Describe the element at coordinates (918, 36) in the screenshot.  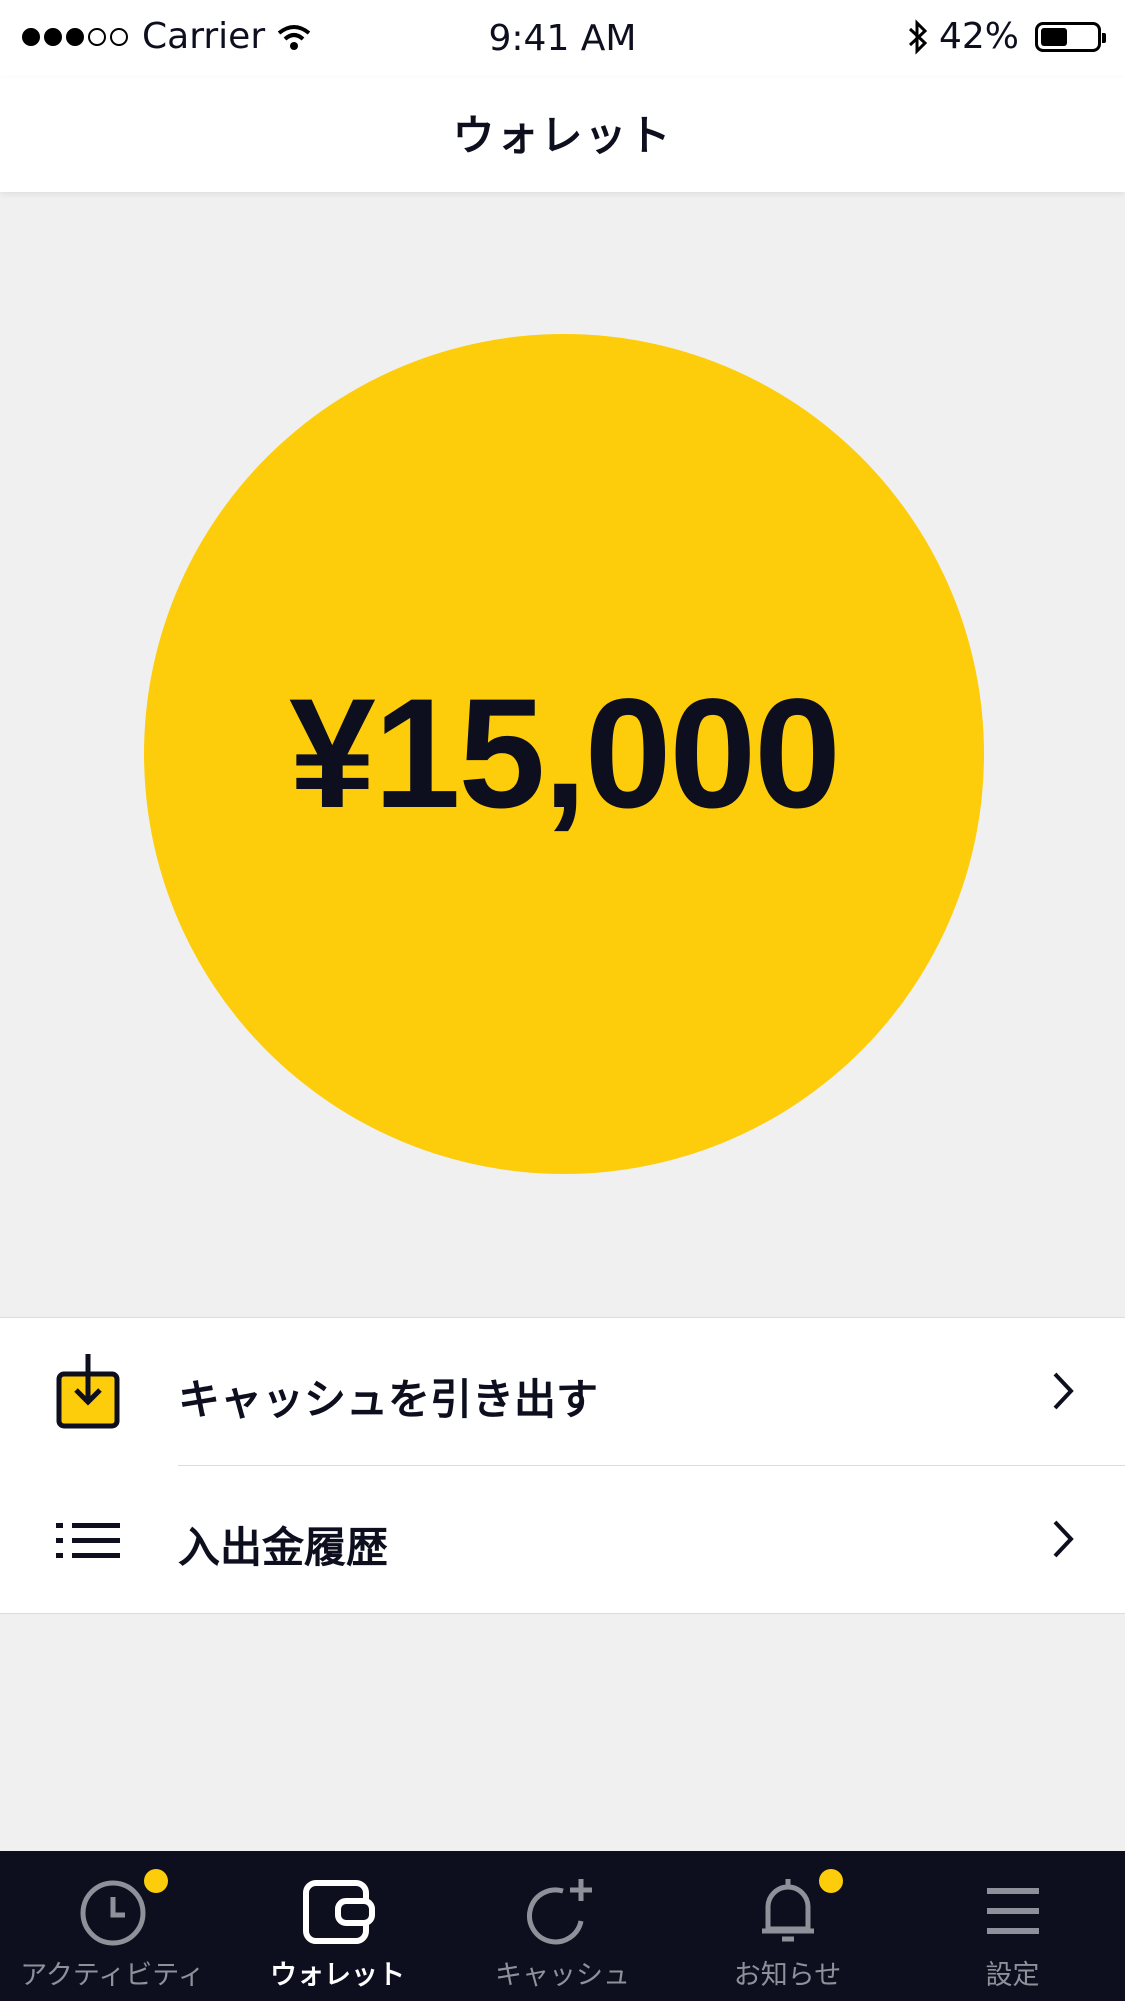
I see `bluetooth-icon` at that location.